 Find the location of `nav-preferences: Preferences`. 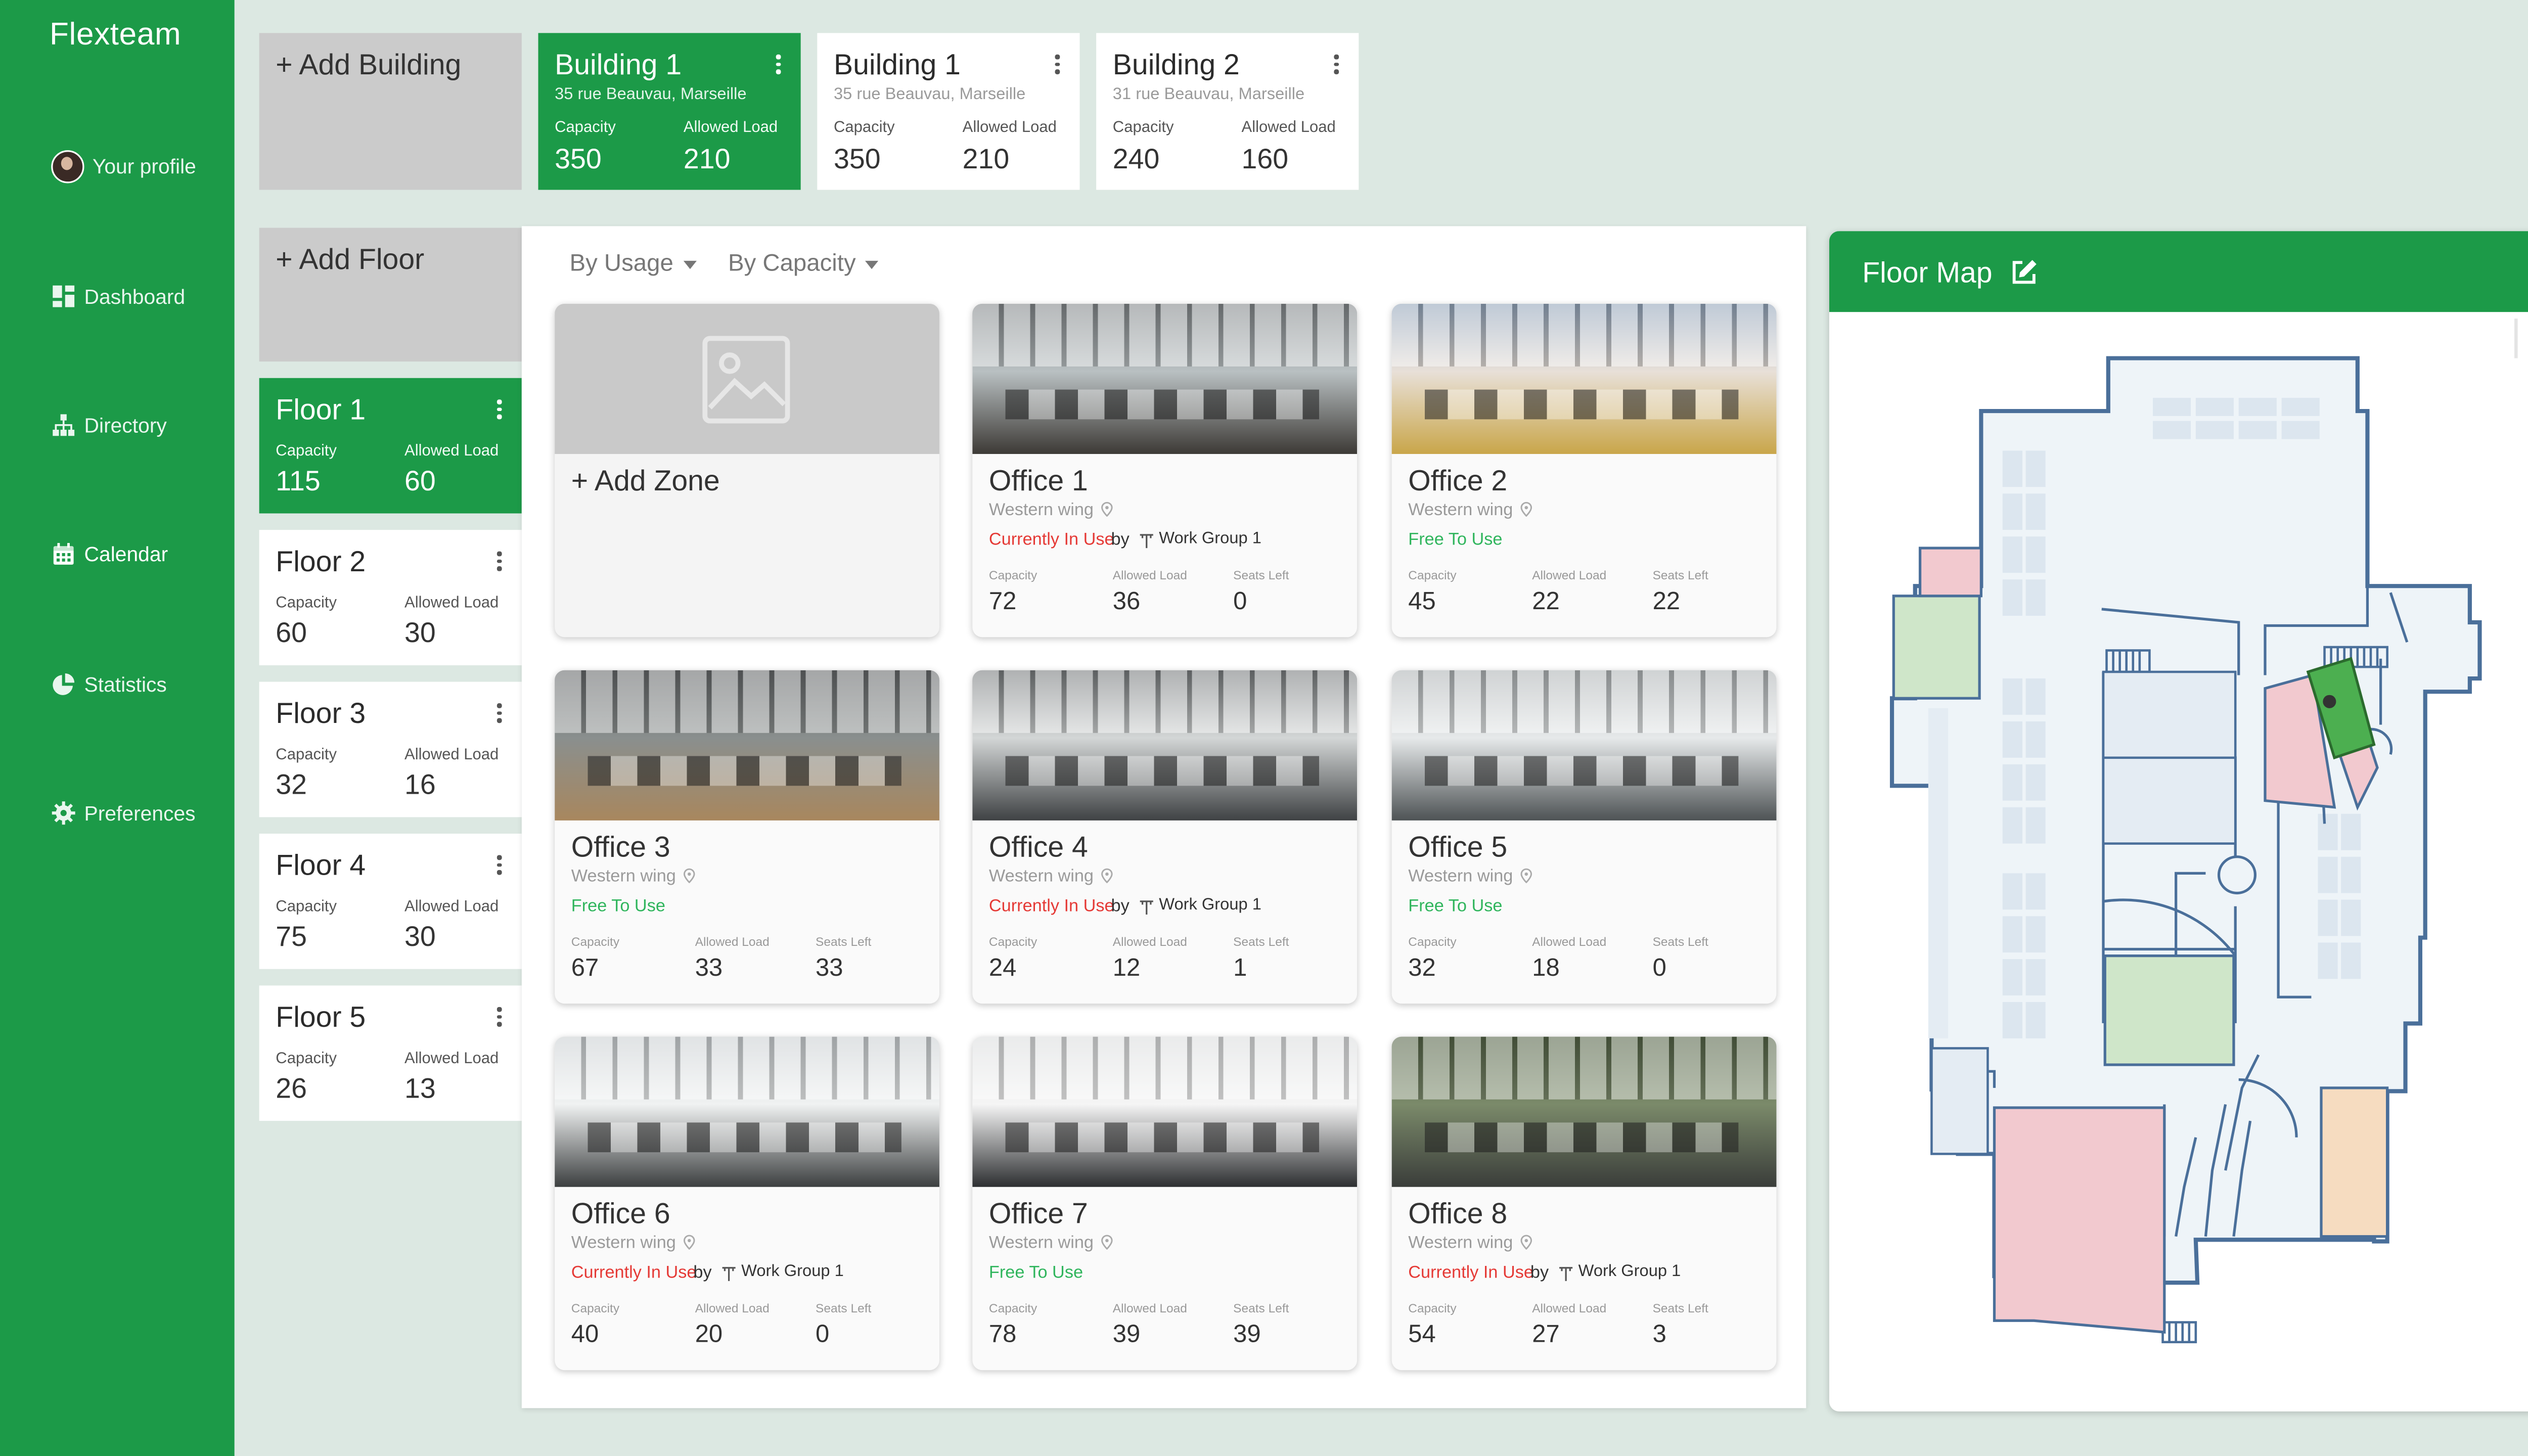

nav-preferences: Preferences is located at coordinates (124, 813).